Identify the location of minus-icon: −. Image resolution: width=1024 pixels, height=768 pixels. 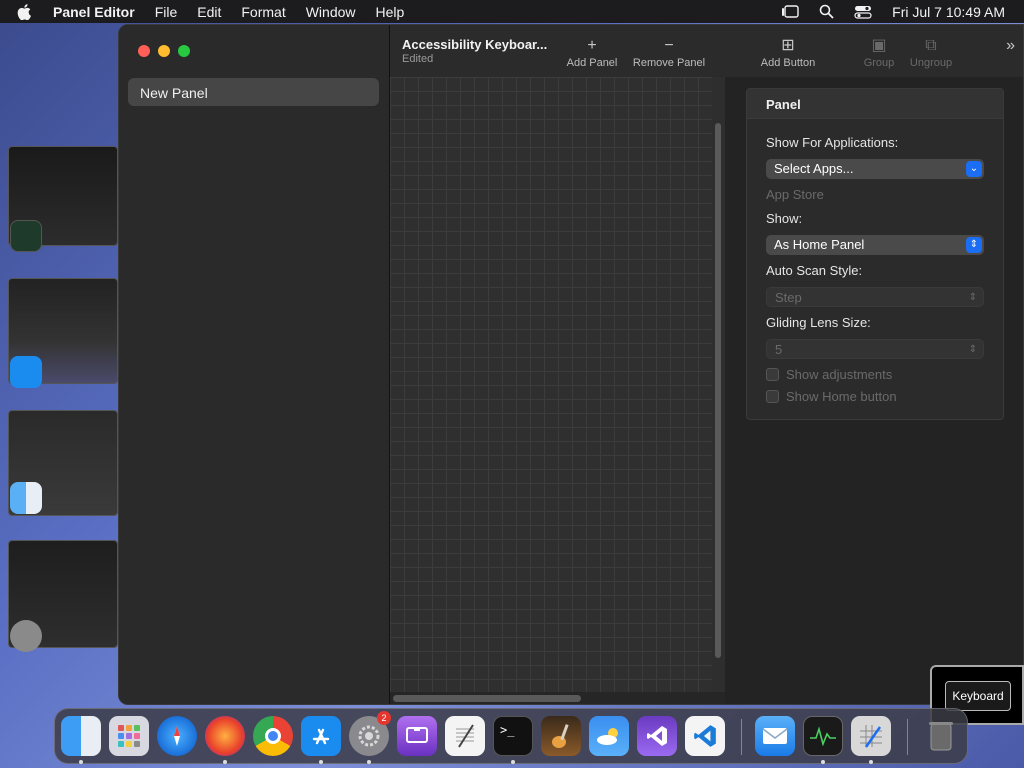
(669, 45).